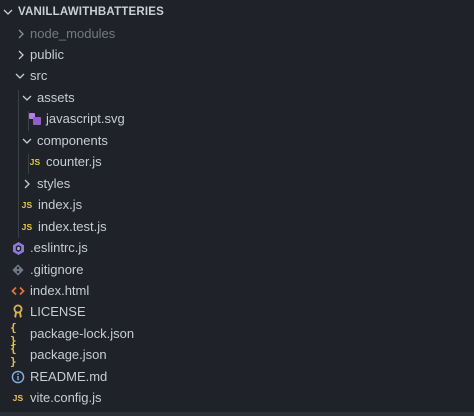 This screenshot has height=416, width=474. Describe the element at coordinates (58, 311) in the screenshot. I see `tree-item-label: LICENSE` at that location.